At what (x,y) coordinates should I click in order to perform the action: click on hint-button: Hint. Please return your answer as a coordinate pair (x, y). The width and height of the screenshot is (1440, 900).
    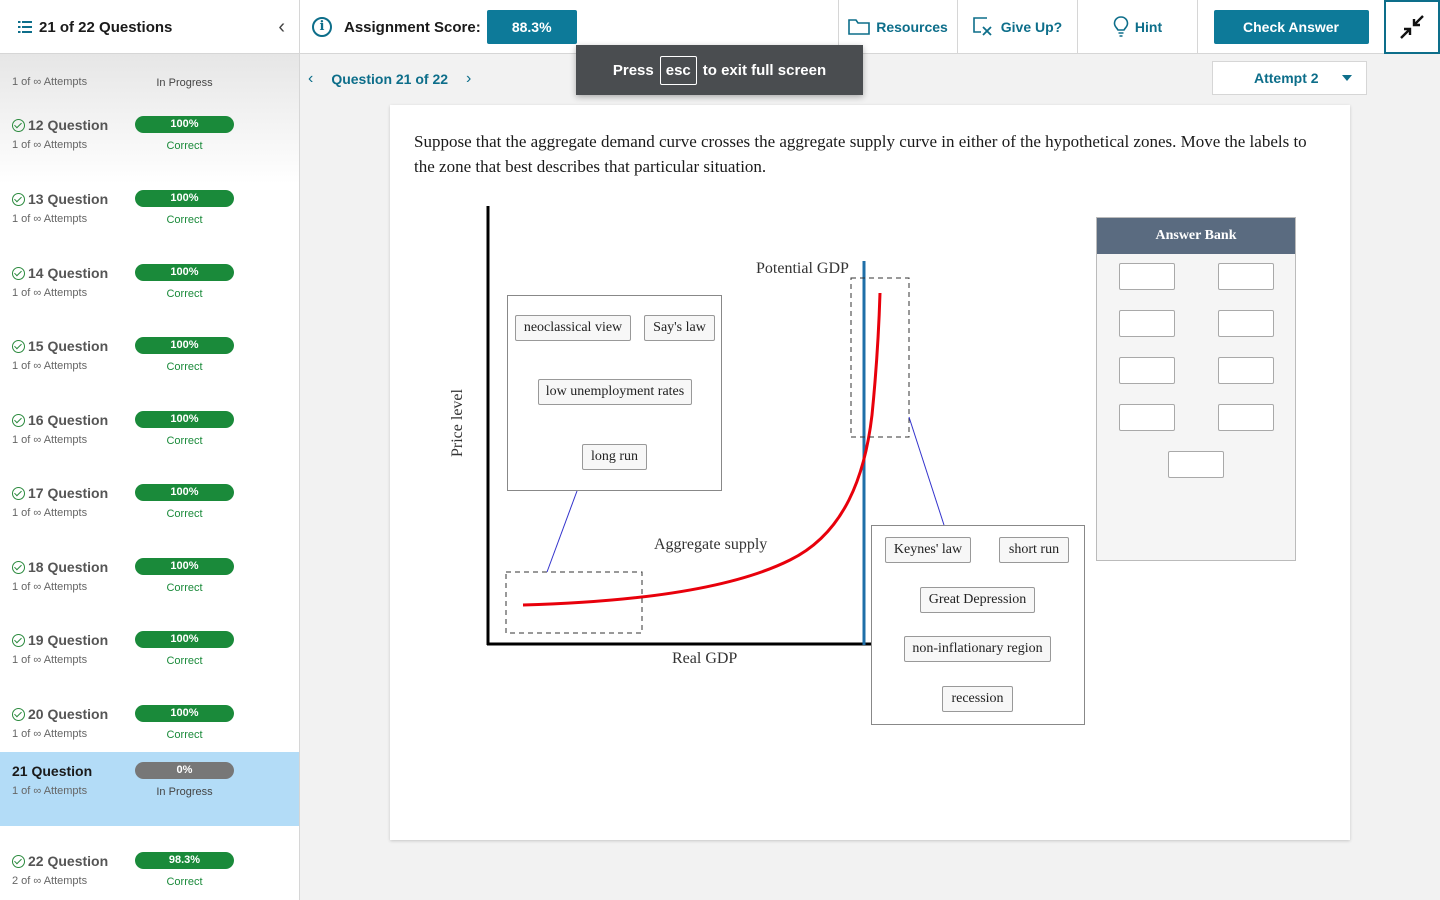
    Looking at the image, I should click on (1137, 27).